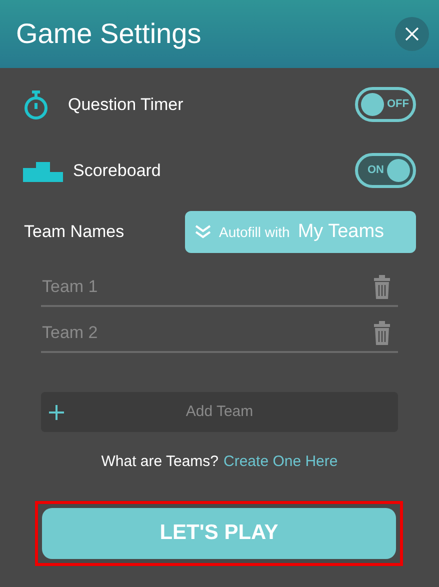 Image resolution: width=439 pixels, height=587 pixels. I want to click on podium-icon, so click(43, 171).